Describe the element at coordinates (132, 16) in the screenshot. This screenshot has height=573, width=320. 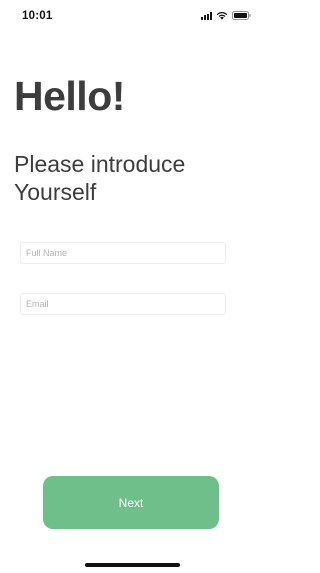
I see `status-bar: 10:01` at that location.